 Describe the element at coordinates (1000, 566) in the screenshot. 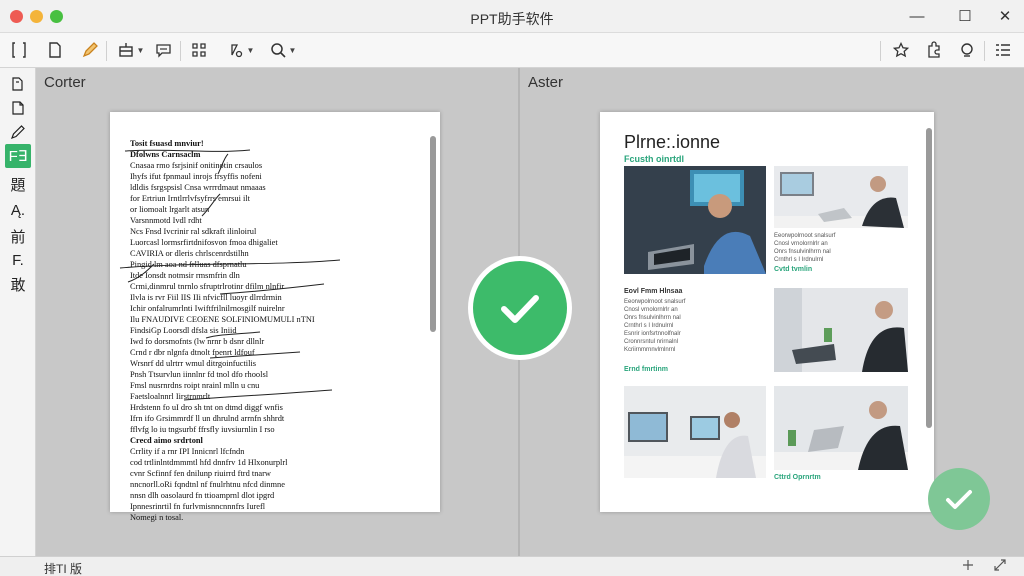

I see `expand-icon` at that location.